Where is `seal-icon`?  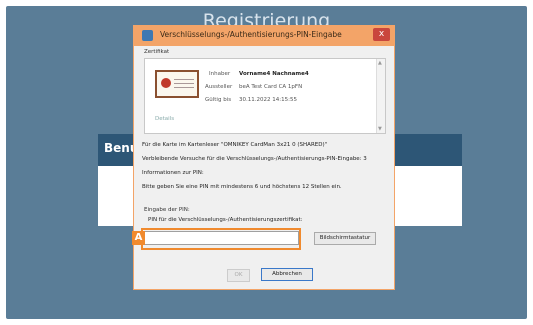 seal-icon is located at coordinates (166, 83).